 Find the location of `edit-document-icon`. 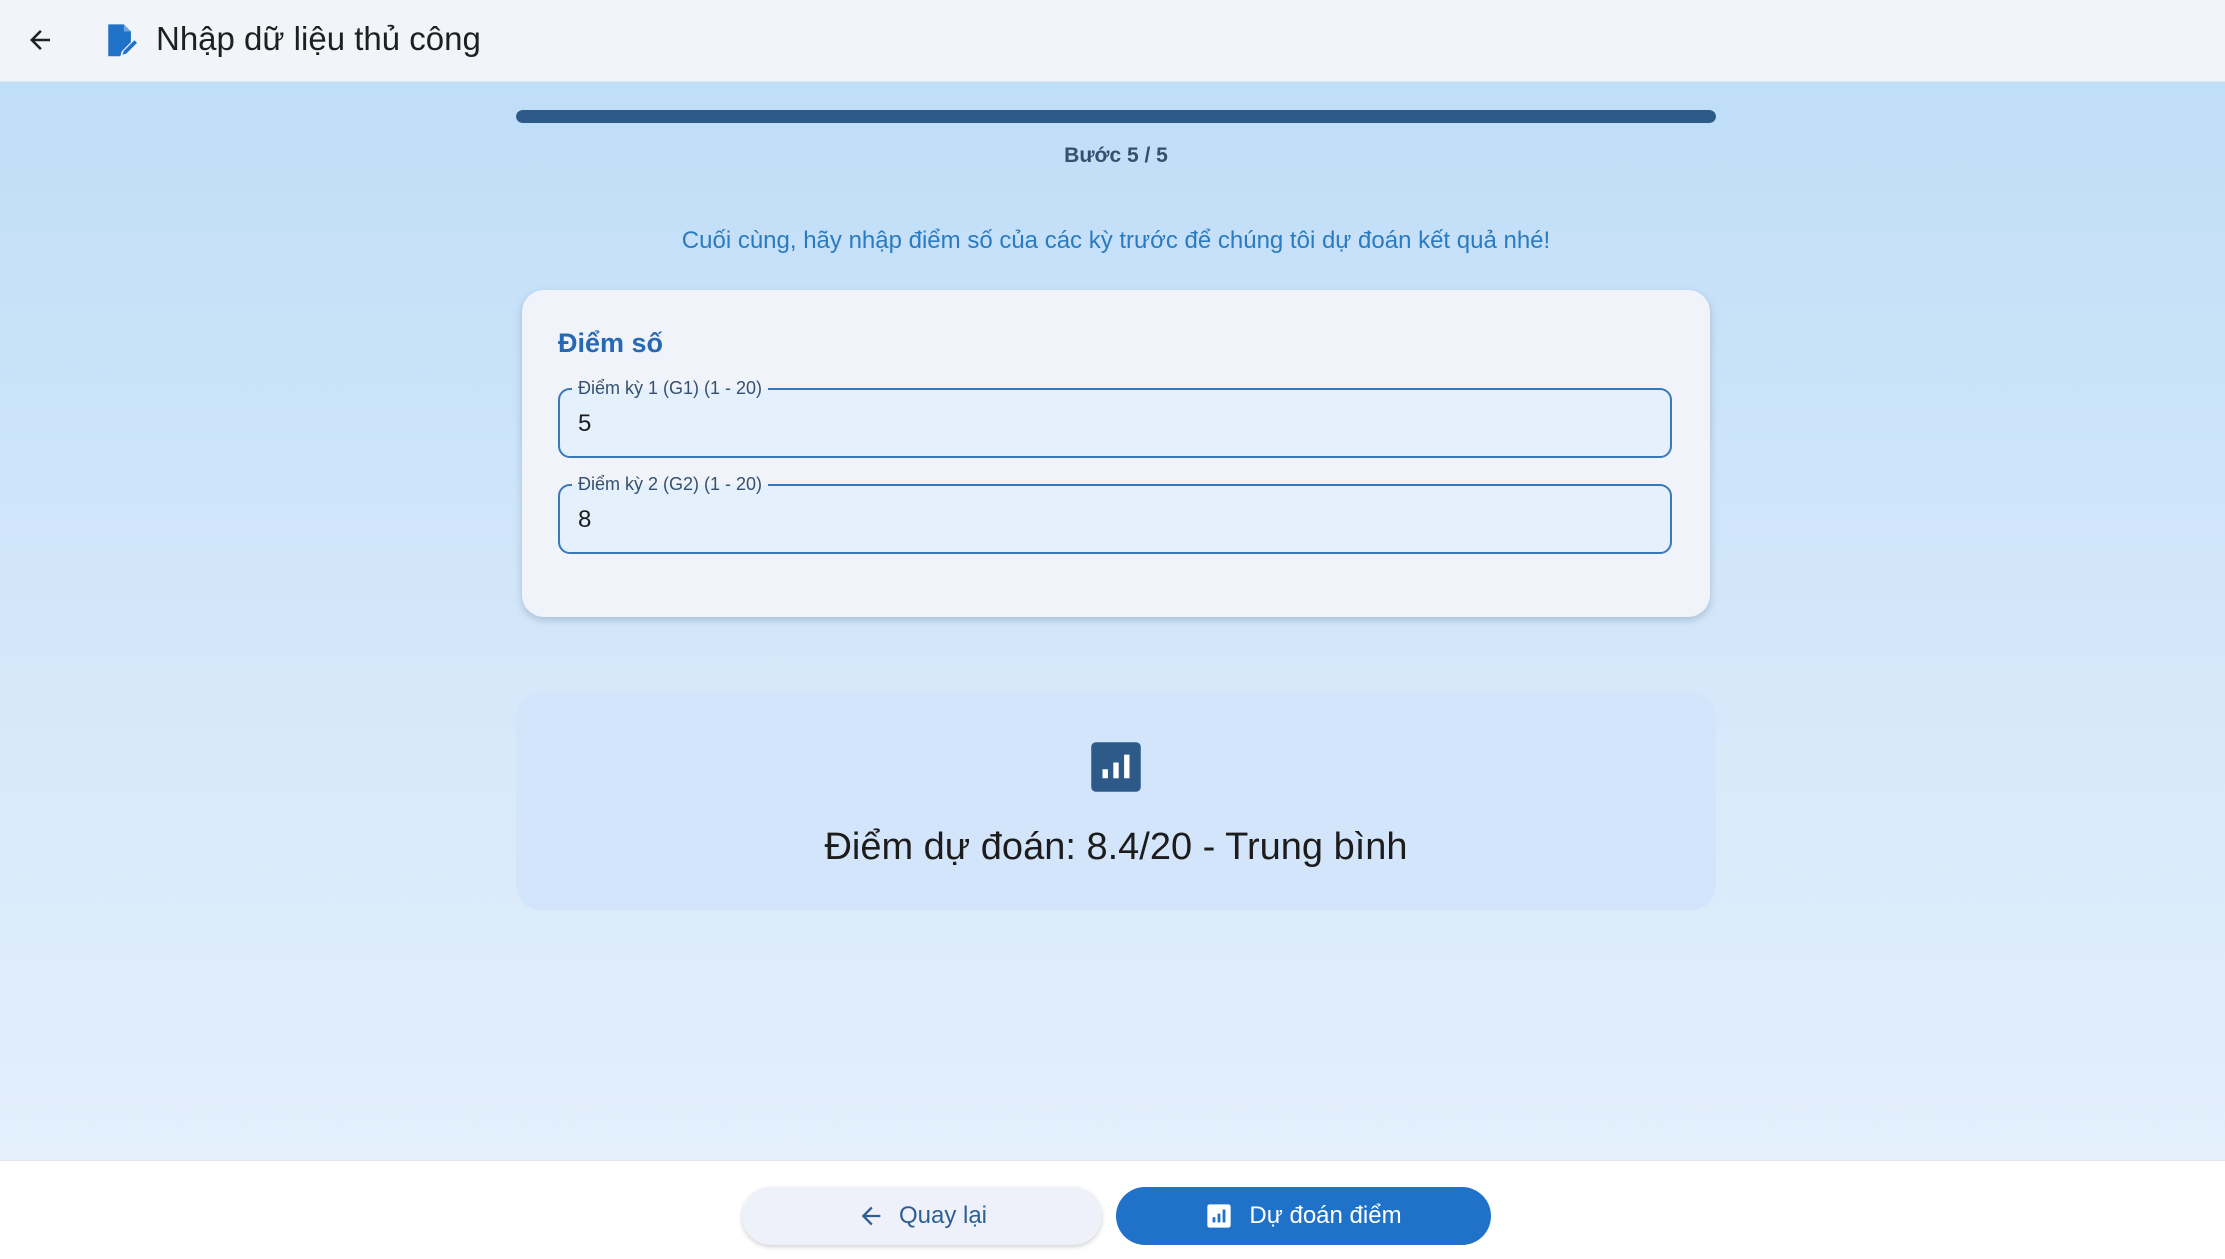

edit-document-icon is located at coordinates (123, 40).